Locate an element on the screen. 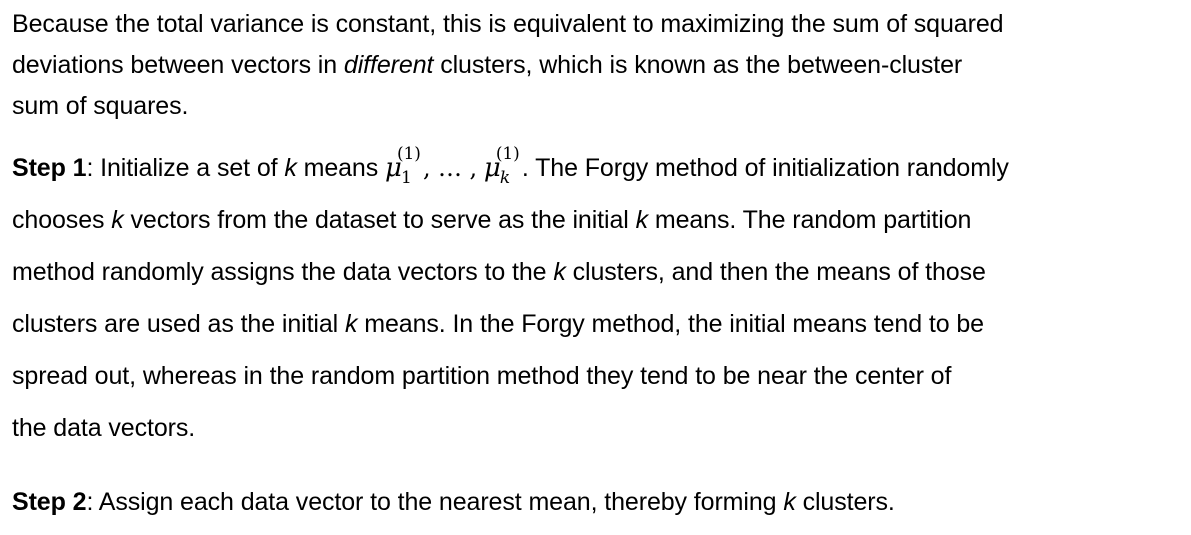 The width and height of the screenshot is (1191, 535). text-run: clusters. is located at coordinates (845, 502).